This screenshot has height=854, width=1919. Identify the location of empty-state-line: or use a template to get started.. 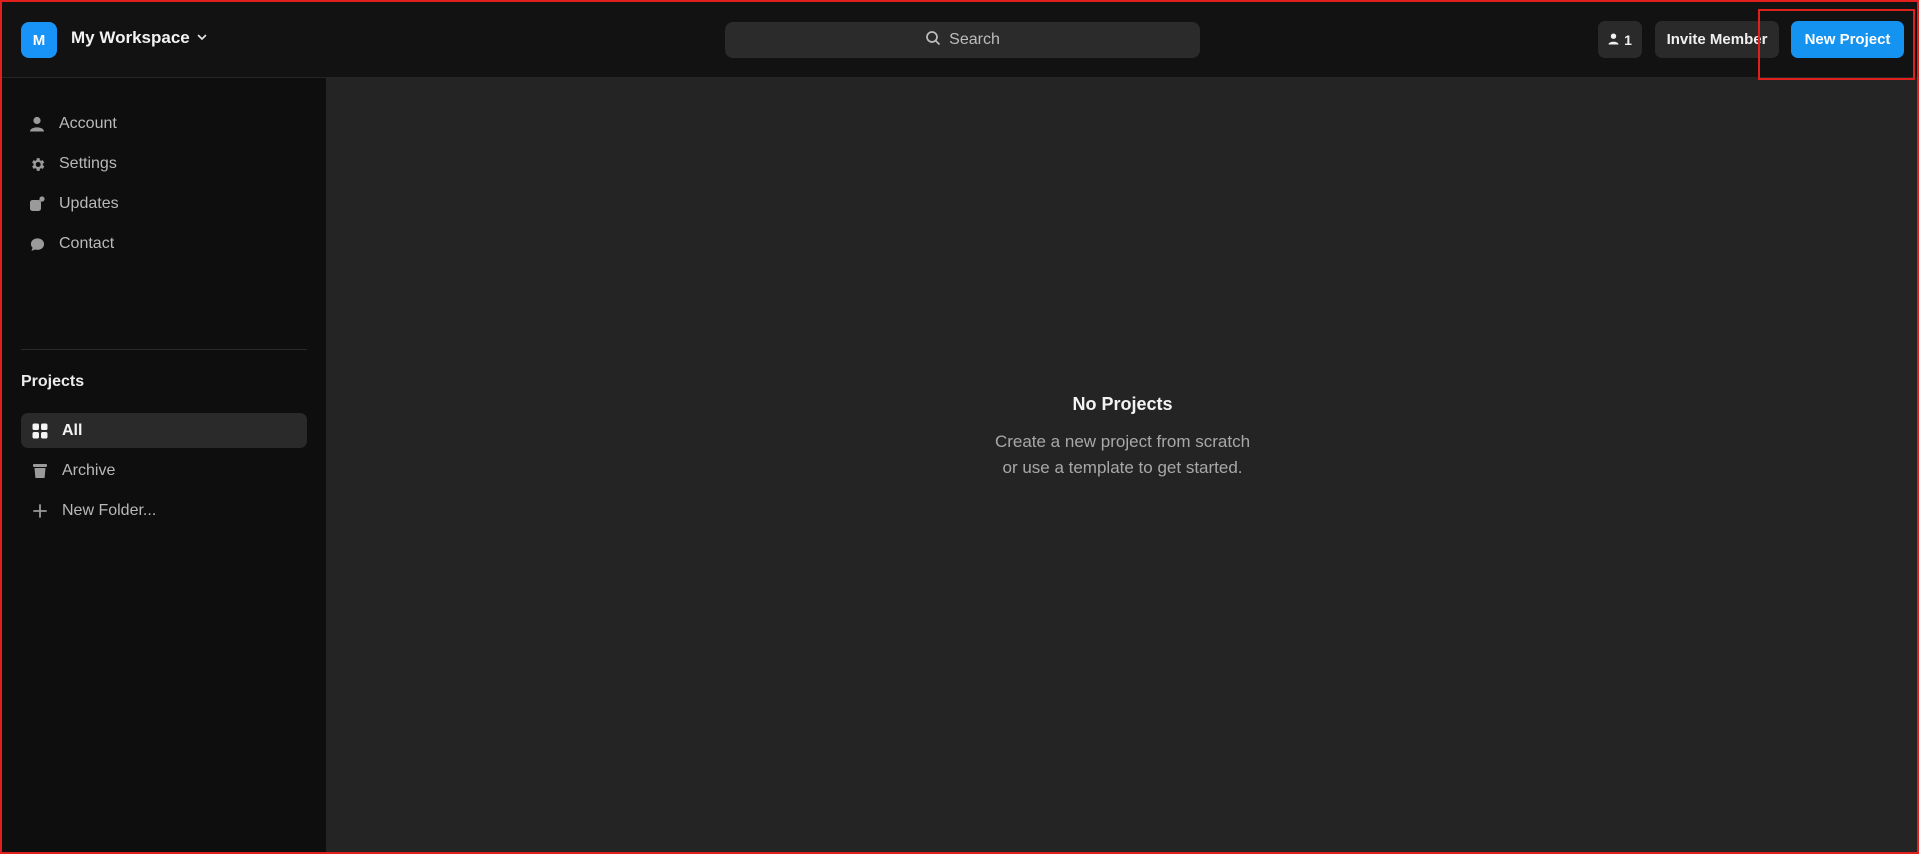
(1122, 467).